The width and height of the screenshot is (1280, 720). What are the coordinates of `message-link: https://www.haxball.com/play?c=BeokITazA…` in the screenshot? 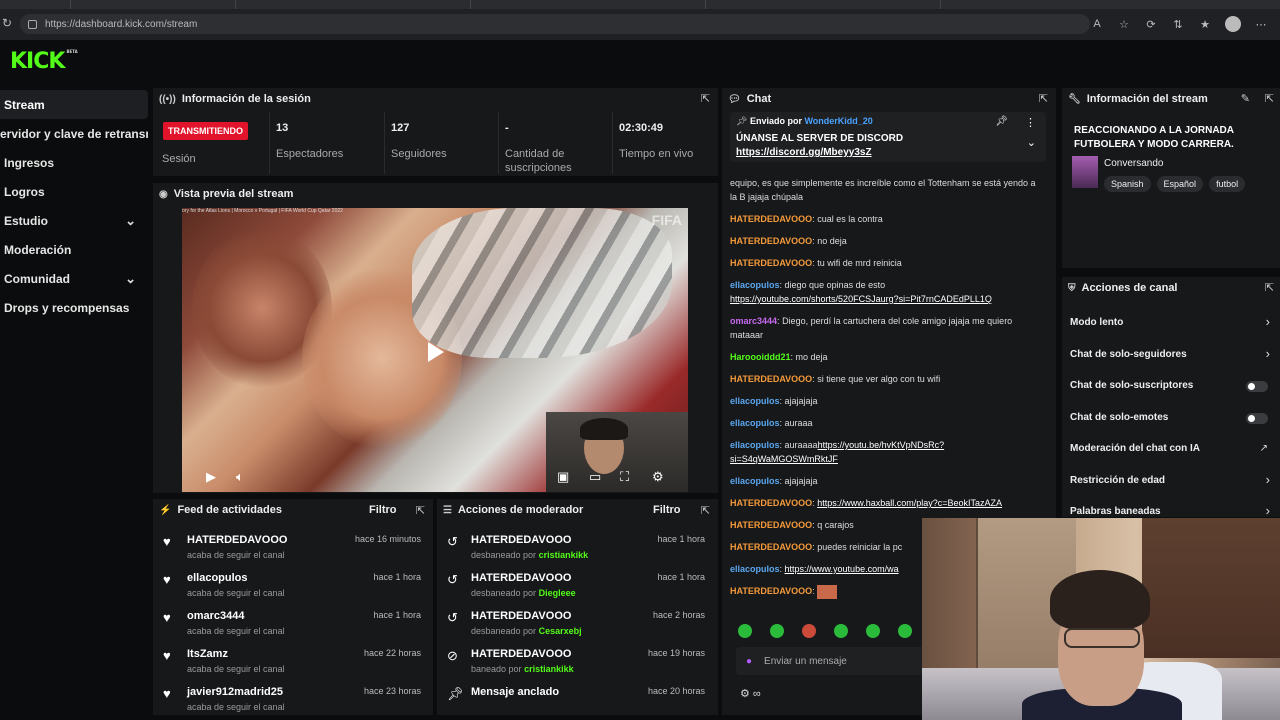 It's located at (909, 503).